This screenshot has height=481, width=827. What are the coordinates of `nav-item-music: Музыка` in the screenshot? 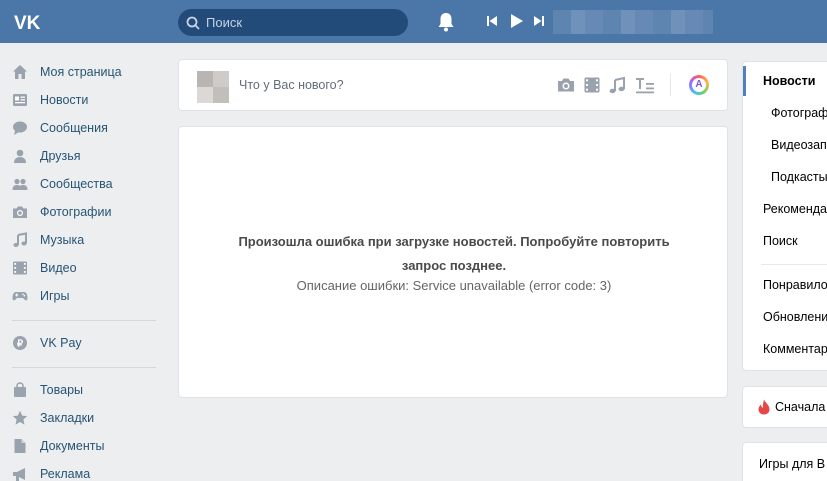 It's located at (87, 240).